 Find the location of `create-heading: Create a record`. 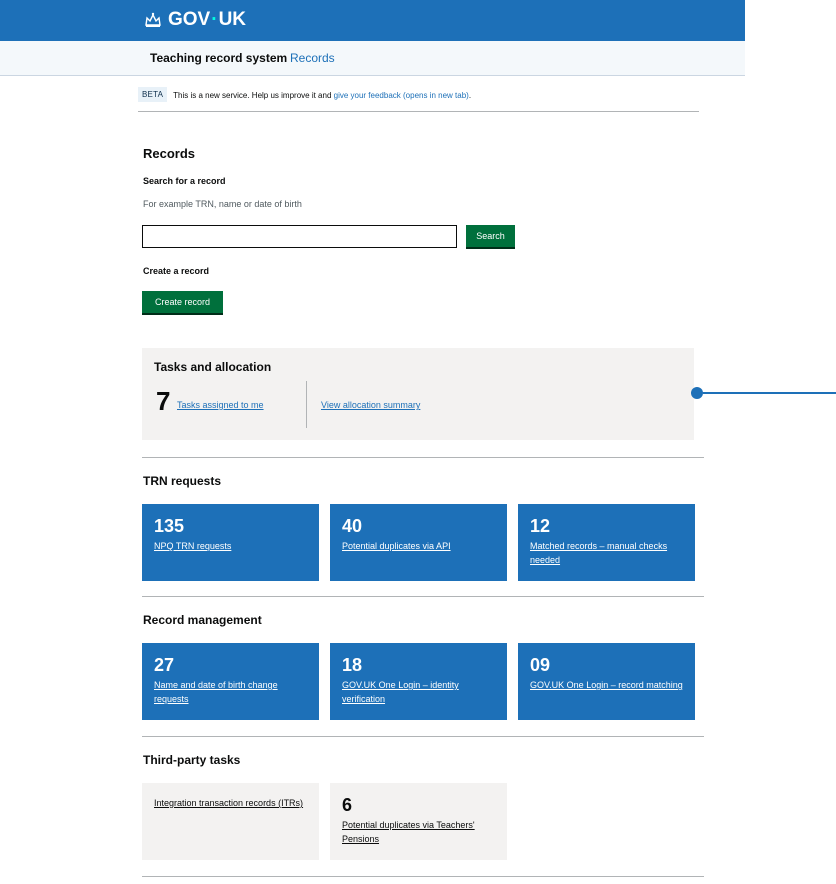

create-heading: Create a record is located at coordinates (176, 271).